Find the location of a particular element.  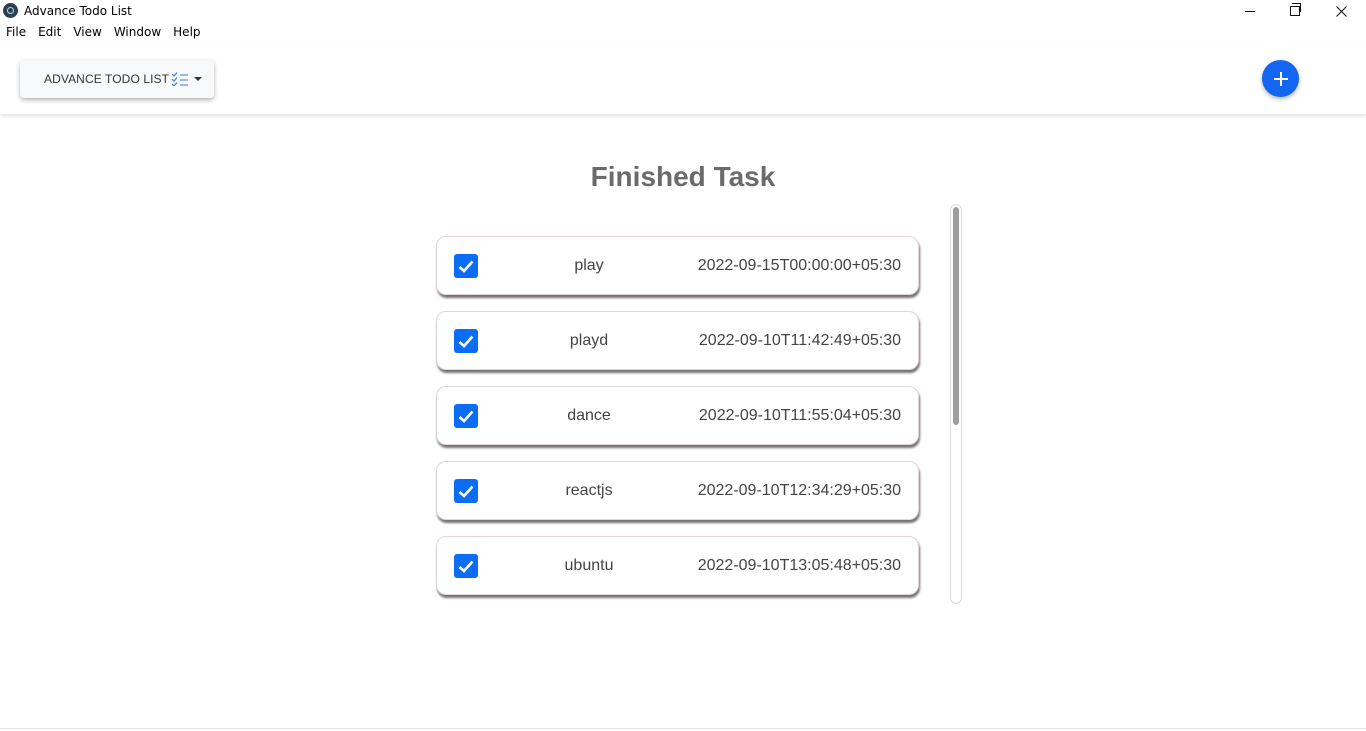

task-name: reactjs is located at coordinates (589, 490).